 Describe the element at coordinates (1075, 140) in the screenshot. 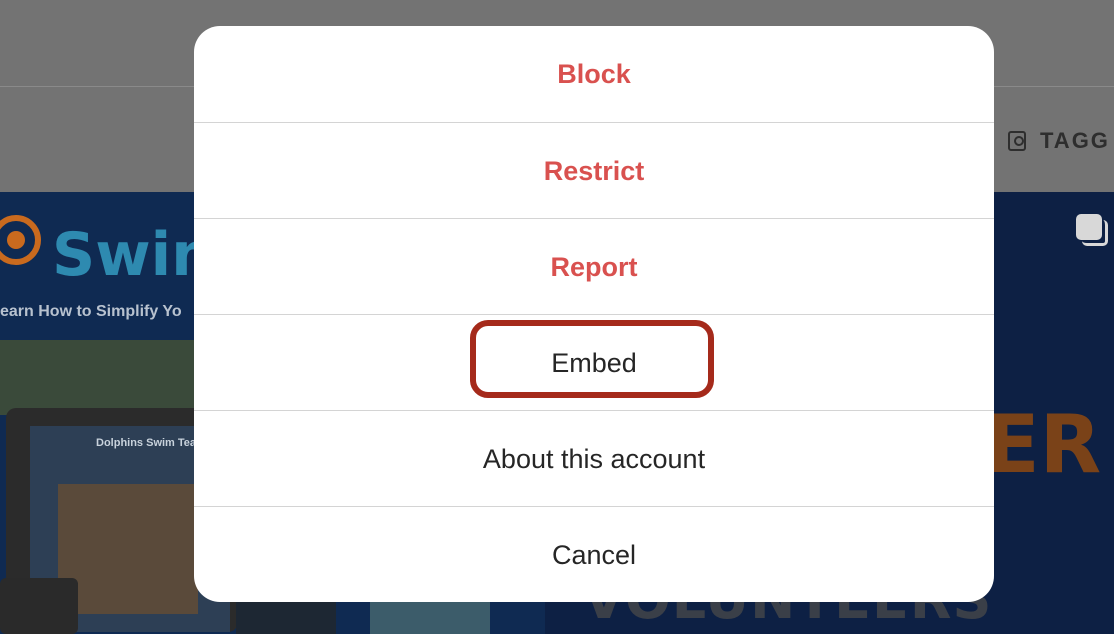

I see `tab-tagged-label: TAGG` at that location.